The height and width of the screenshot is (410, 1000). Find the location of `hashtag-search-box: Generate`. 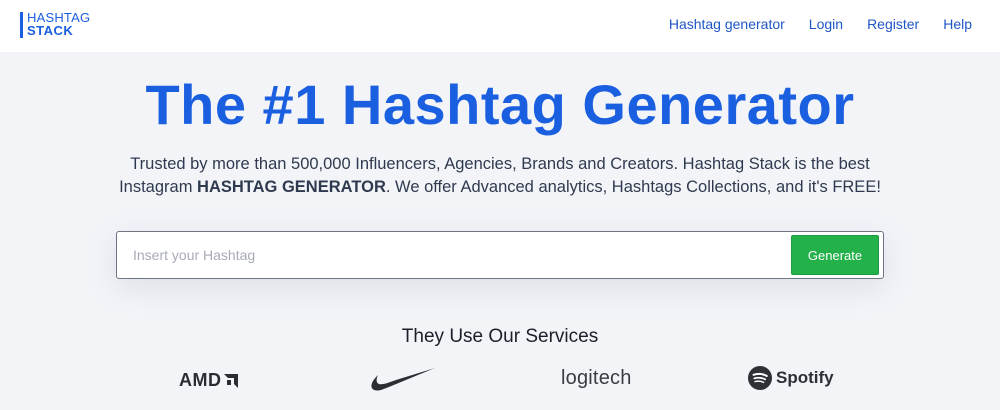

hashtag-search-box: Generate is located at coordinates (500, 255).